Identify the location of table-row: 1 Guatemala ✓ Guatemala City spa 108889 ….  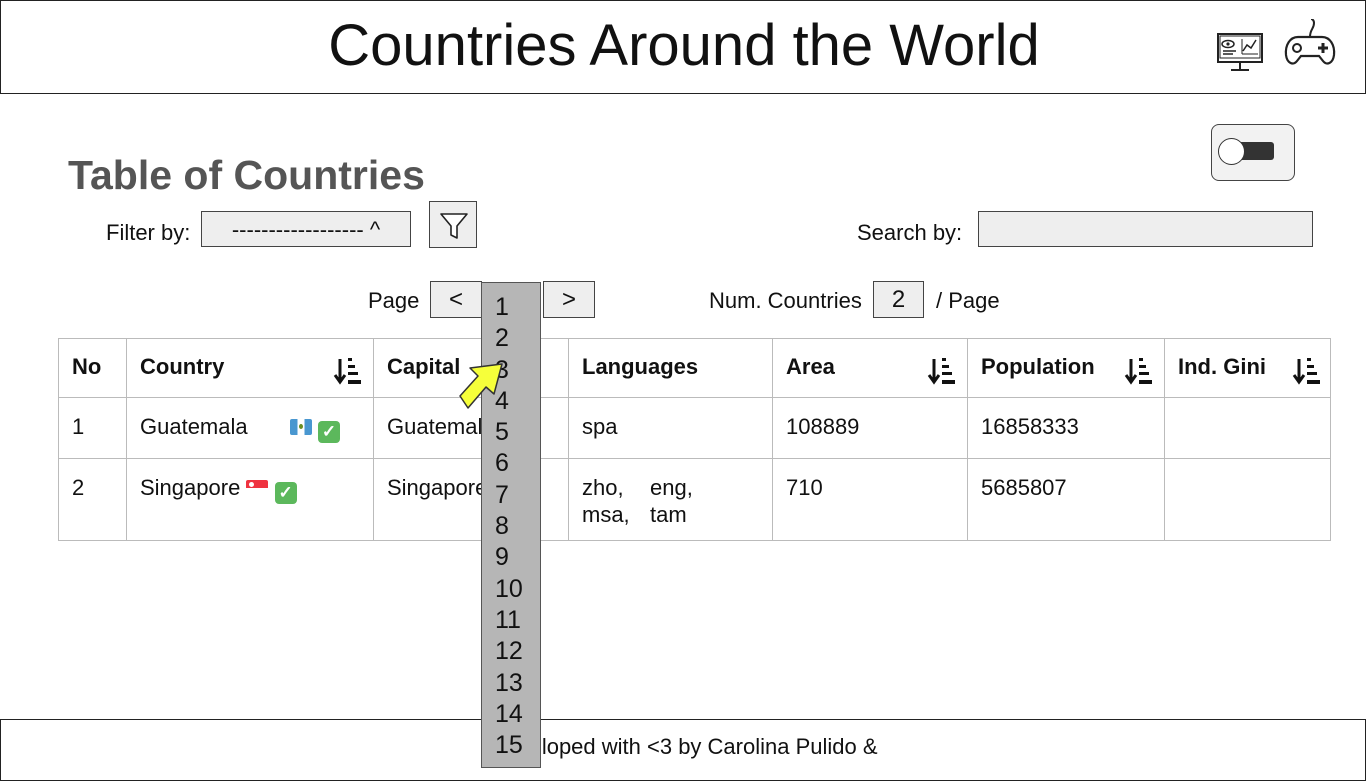
(694, 428).